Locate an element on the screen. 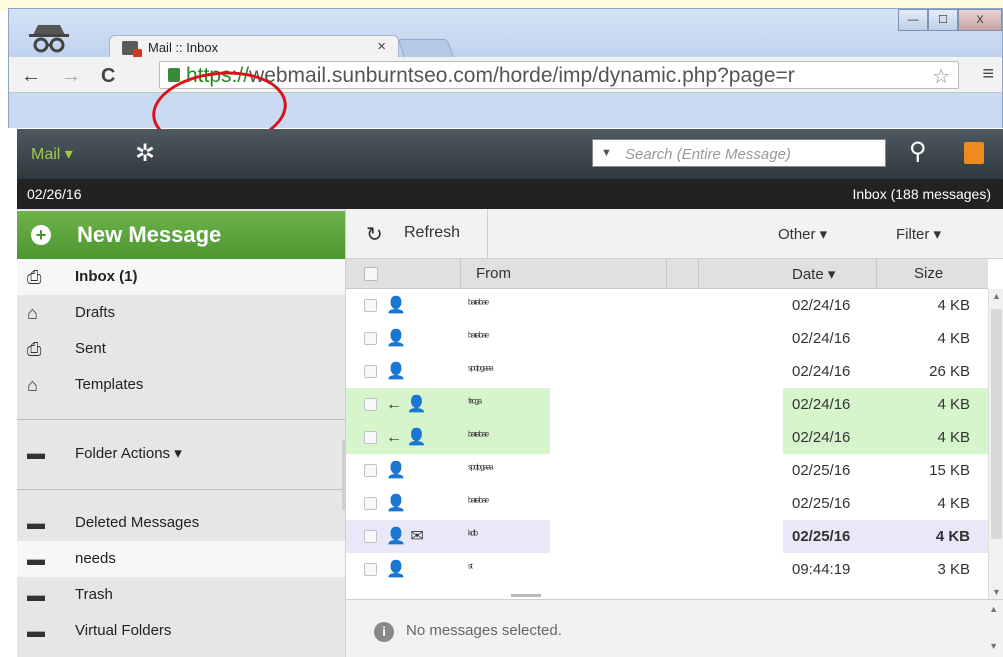 This screenshot has height=657, width=1003. from-cell: ˢᵗ is located at coordinates (470, 568).